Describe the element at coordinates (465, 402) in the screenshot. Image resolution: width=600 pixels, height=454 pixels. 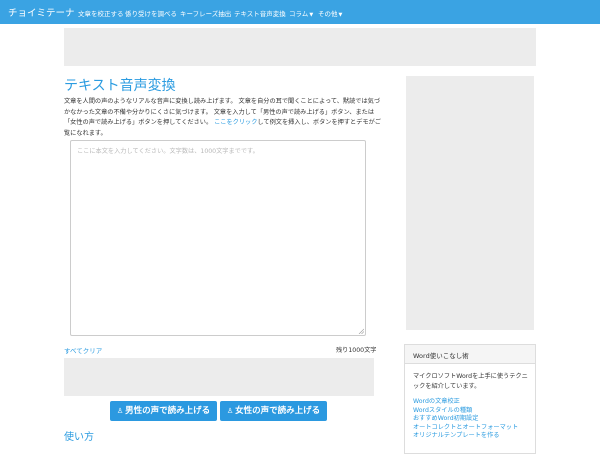
I see `panel-link-proofread: Wordの文章校正` at that location.